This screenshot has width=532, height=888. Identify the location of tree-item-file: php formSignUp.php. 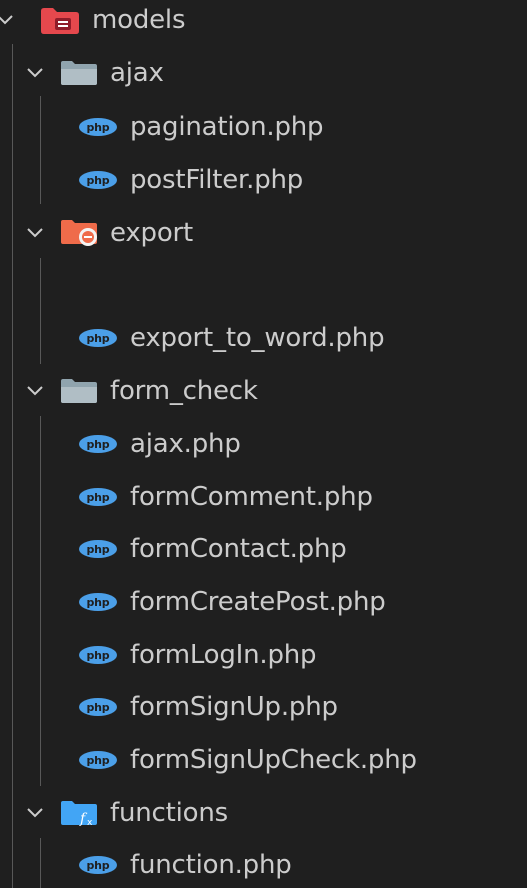
(263, 707).